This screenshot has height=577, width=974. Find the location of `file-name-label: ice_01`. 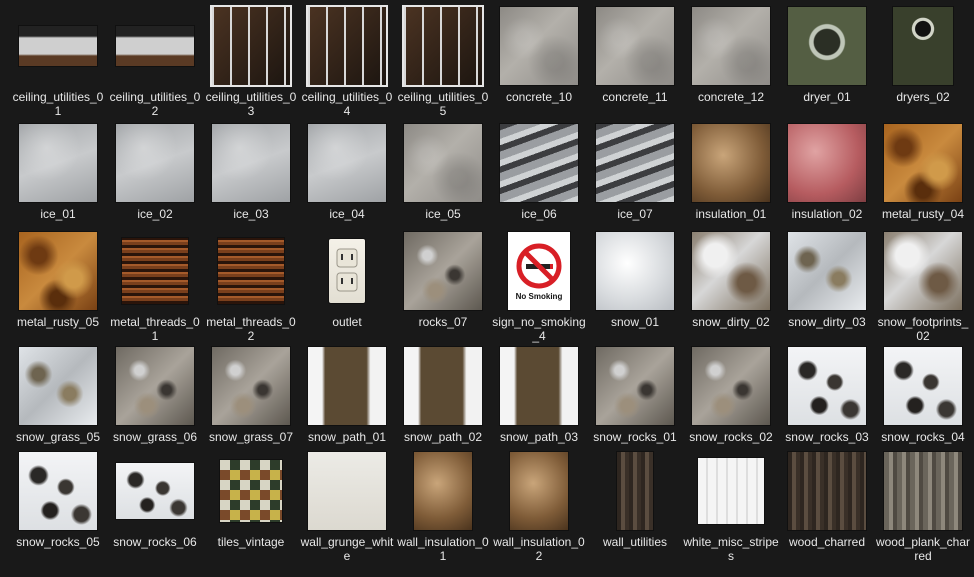

file-name-label: ice_01 is located at coordinates (58, 214).